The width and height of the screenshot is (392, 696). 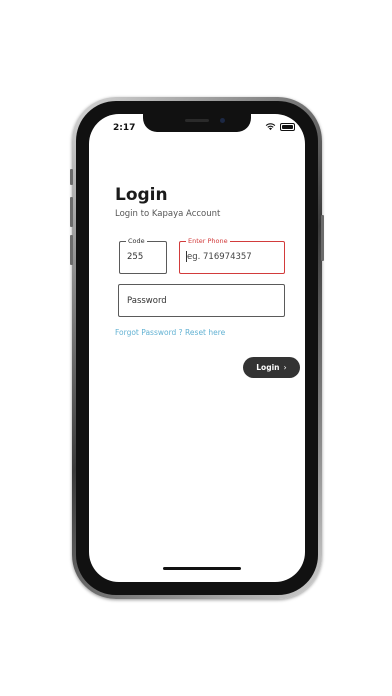 What do you see at coordinates (270, 127) in the screenshot?
I see `wifi-icon` at bounding box center [270, 127].